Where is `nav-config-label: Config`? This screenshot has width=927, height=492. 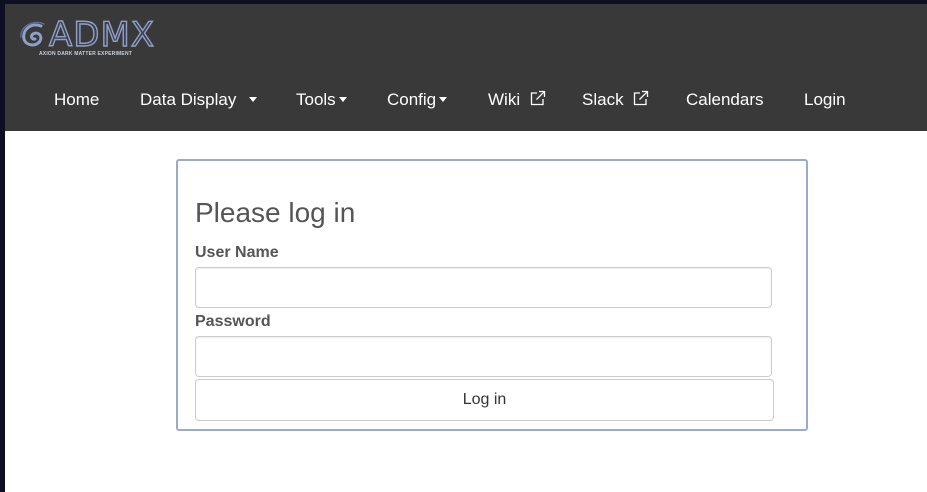
nav-config-label: Config is located at coordinates (412, 99).